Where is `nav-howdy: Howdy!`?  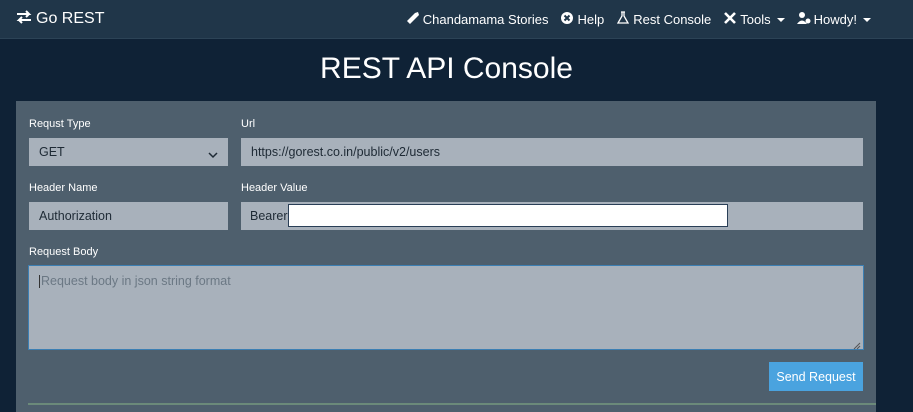 nav-howdy: Howdy! is located at coordinates (833, 19).